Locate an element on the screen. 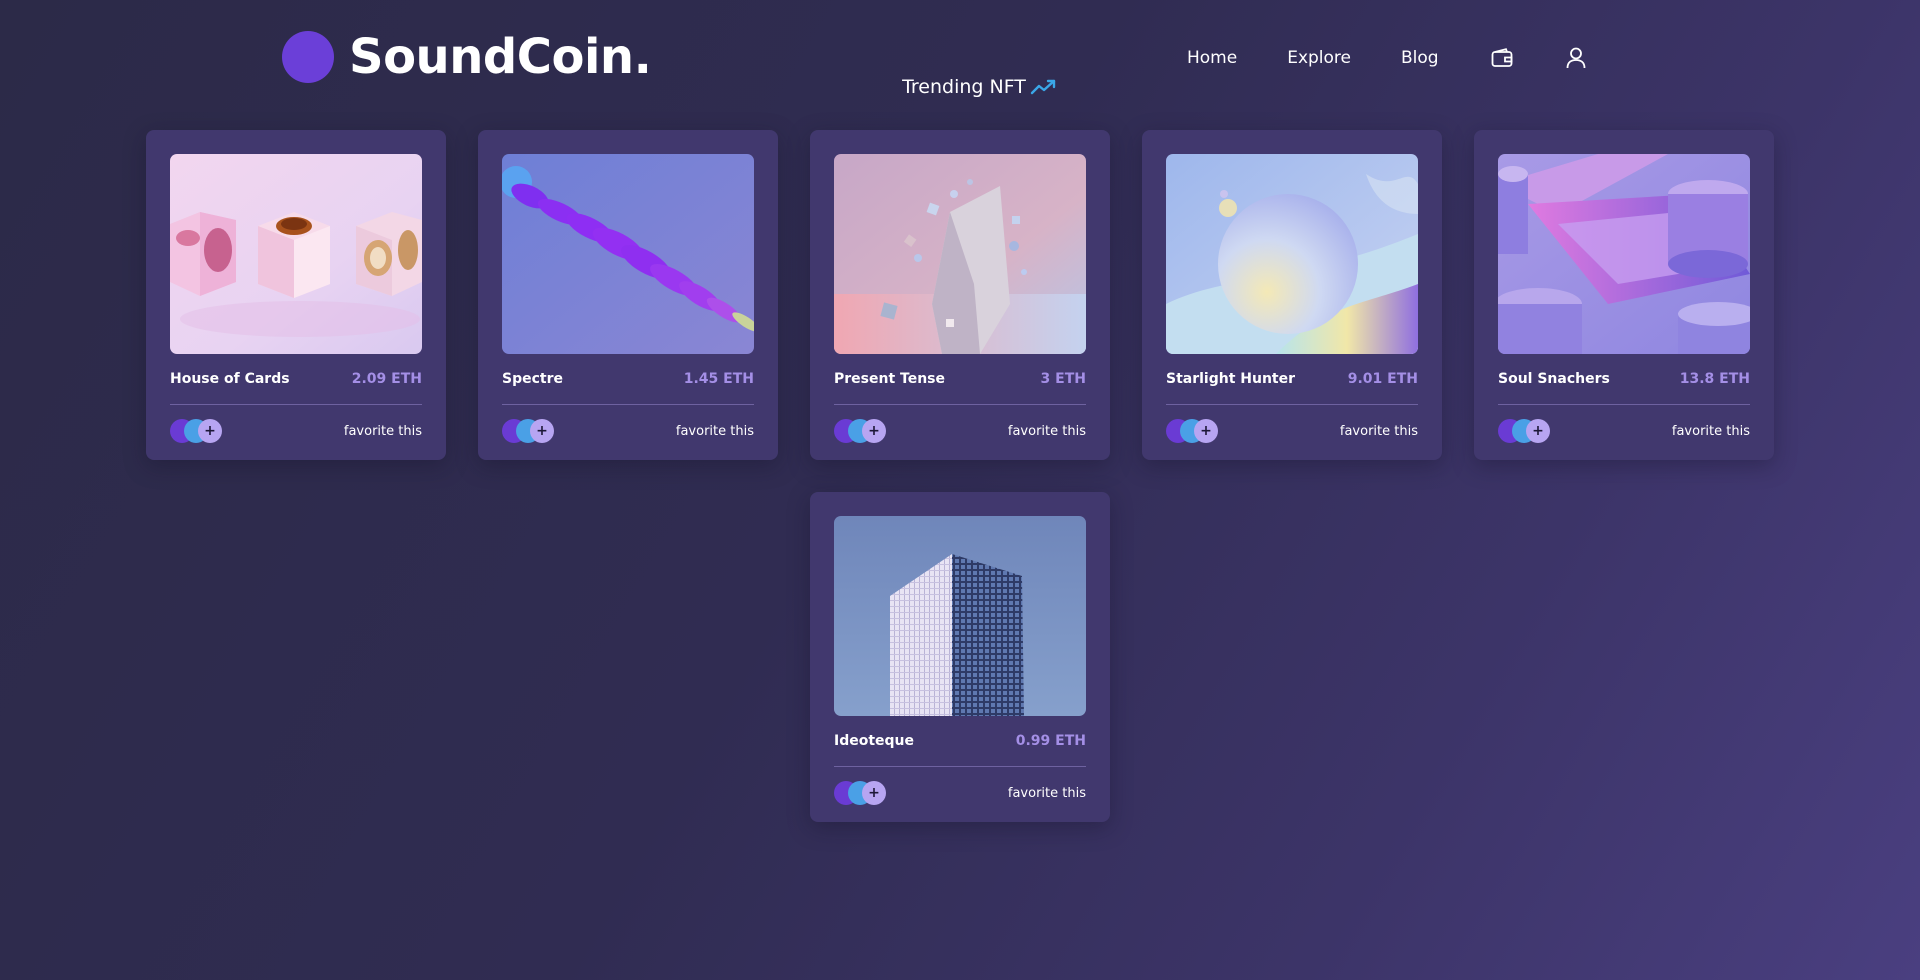 Image resolution: width=1920 pixels, height=980 pixels. nft-card: Soul Snachers 13.8 ETH + favorite this is located at coordinates (1624, 295).